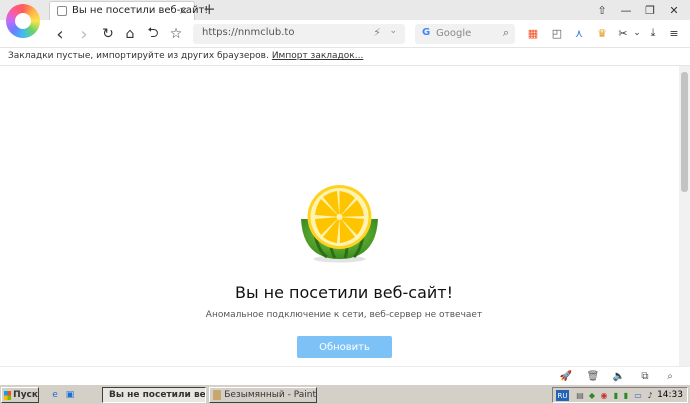 Image resolution: width=690 pixels, height=404 pixels. I want to click on copy-icon: ⧉, so click(645, 376).